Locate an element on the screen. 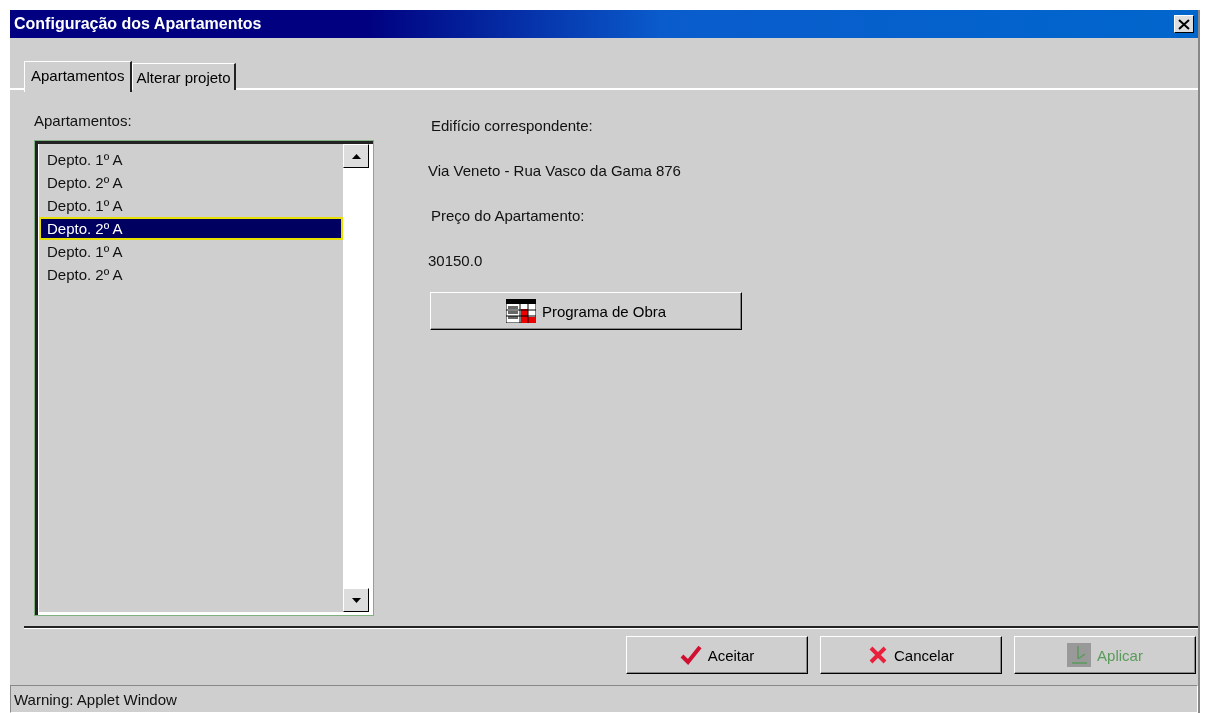  cancel-button: Cancelar is located at coordinates (911, 655).